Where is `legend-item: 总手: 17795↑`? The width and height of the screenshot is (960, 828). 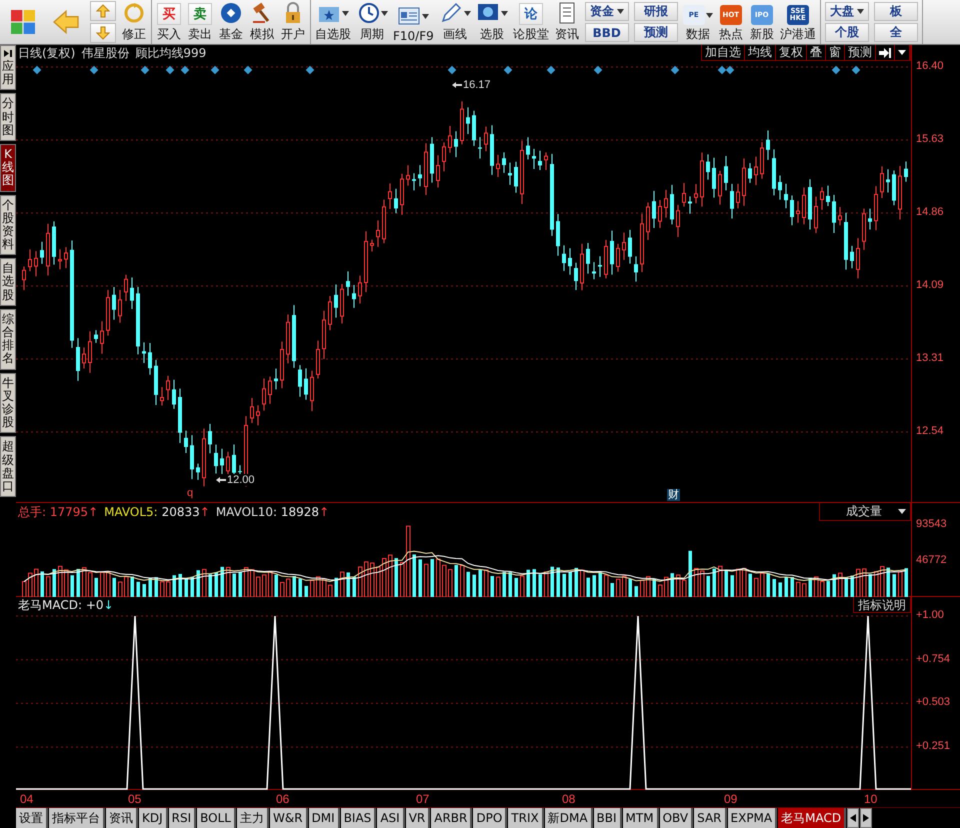
legend-item: 总手: 17795↑ is located at coordinates (58, 512).